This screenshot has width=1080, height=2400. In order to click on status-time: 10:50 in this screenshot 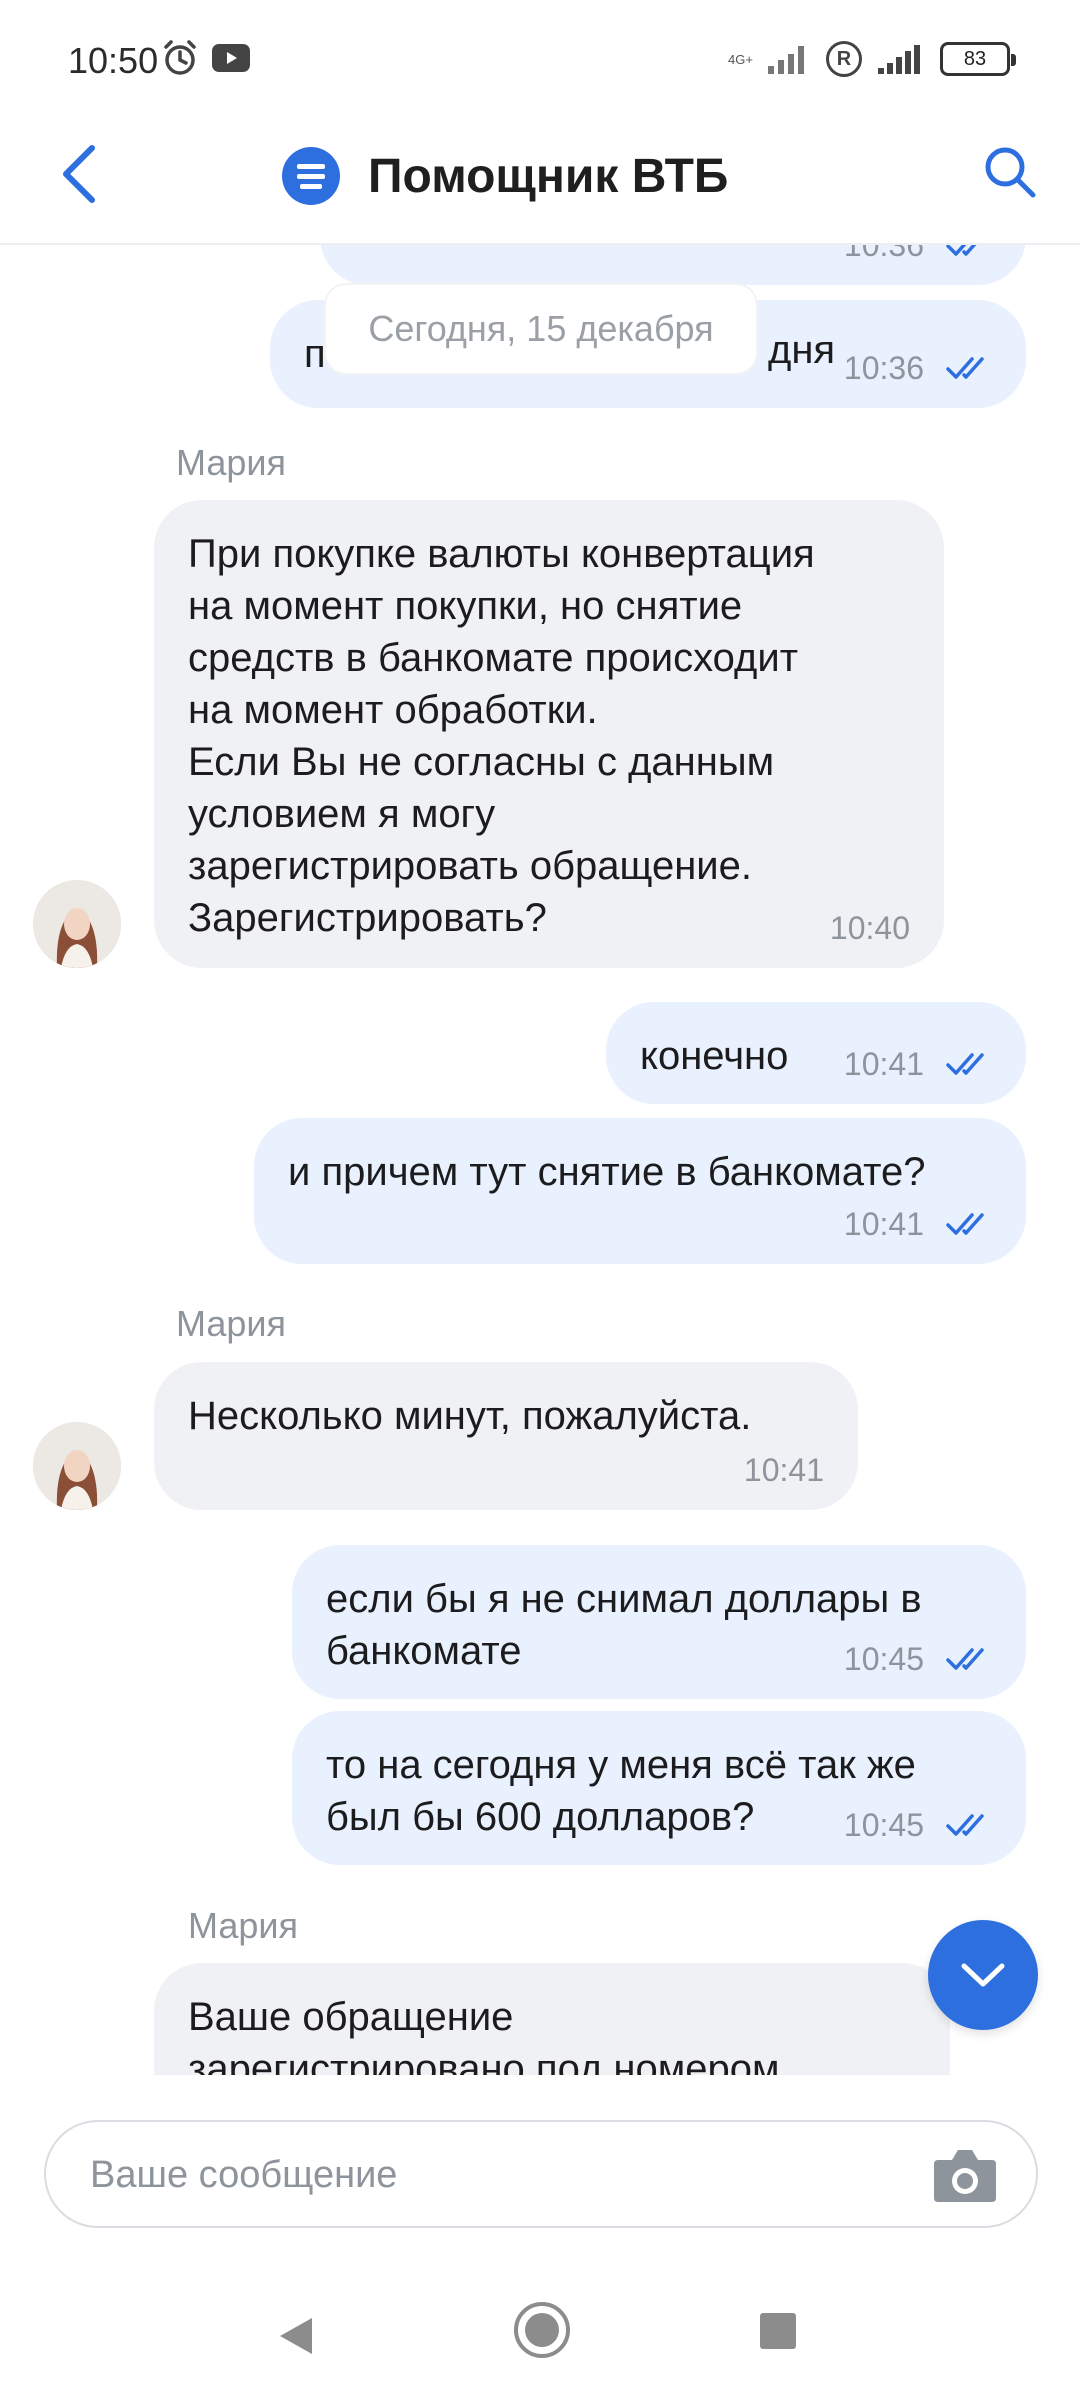, I will do `click(113, 60)`.